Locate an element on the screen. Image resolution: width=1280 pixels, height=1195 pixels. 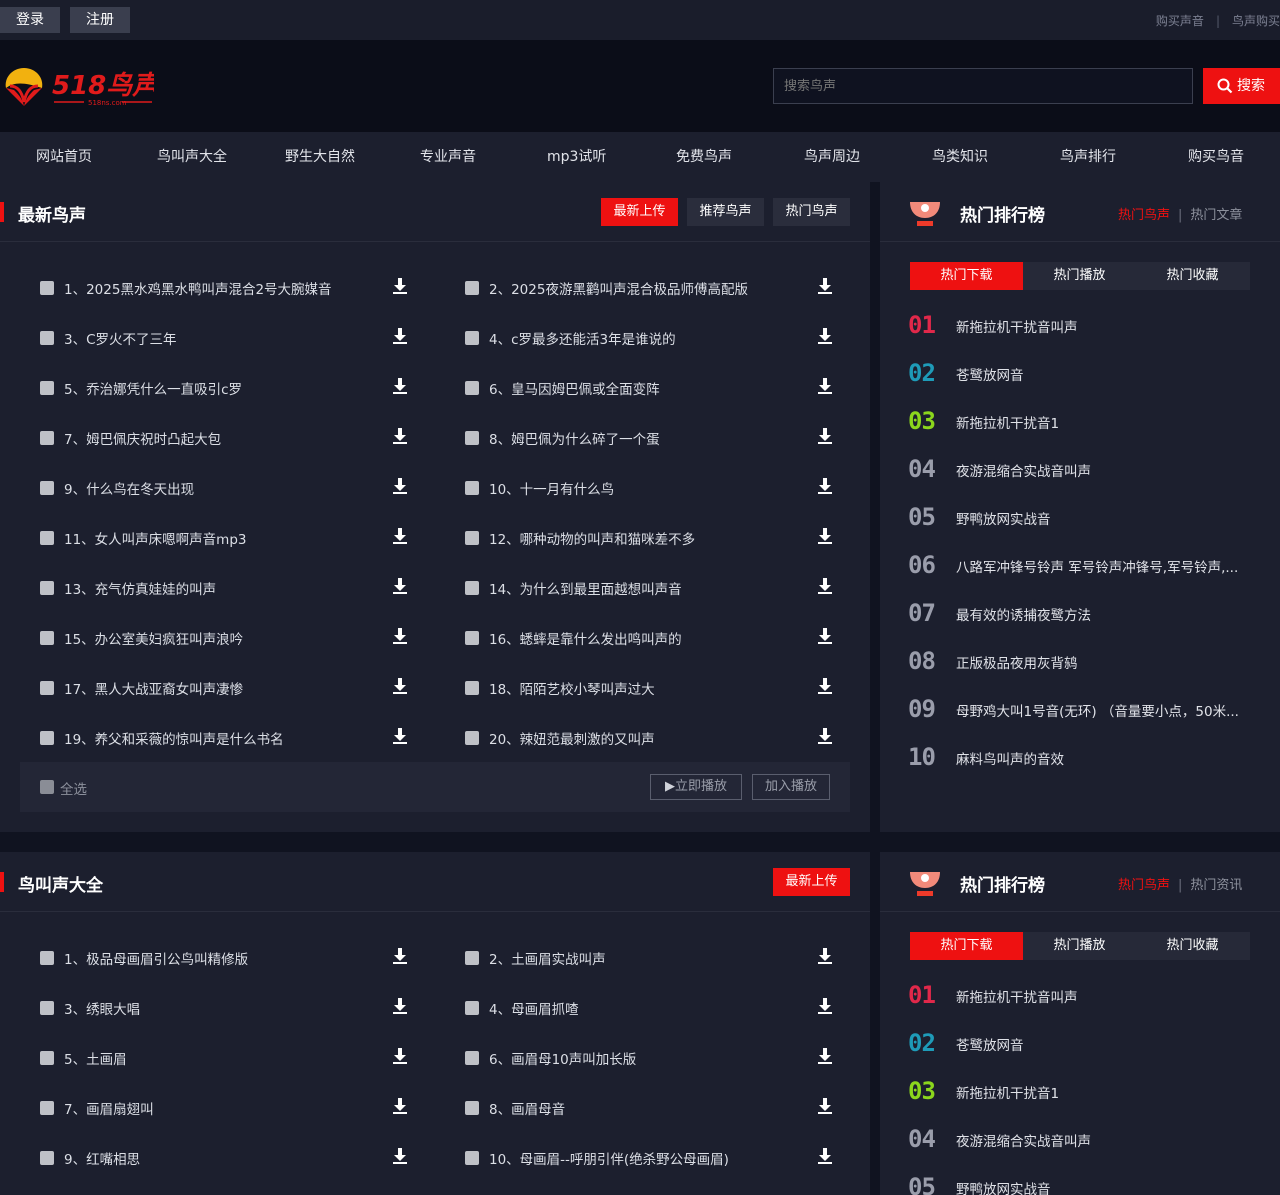
register-button: 注册 is located at coordinates (100, 20).